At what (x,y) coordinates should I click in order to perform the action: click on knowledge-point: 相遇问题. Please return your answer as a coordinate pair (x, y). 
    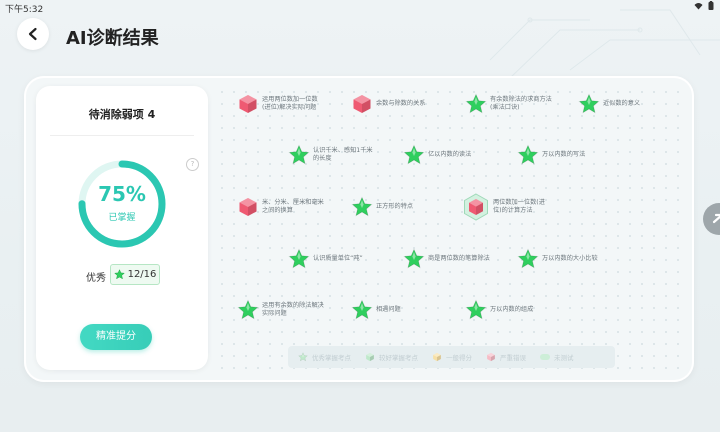
    Looking at the image, I should click on (376, 310).